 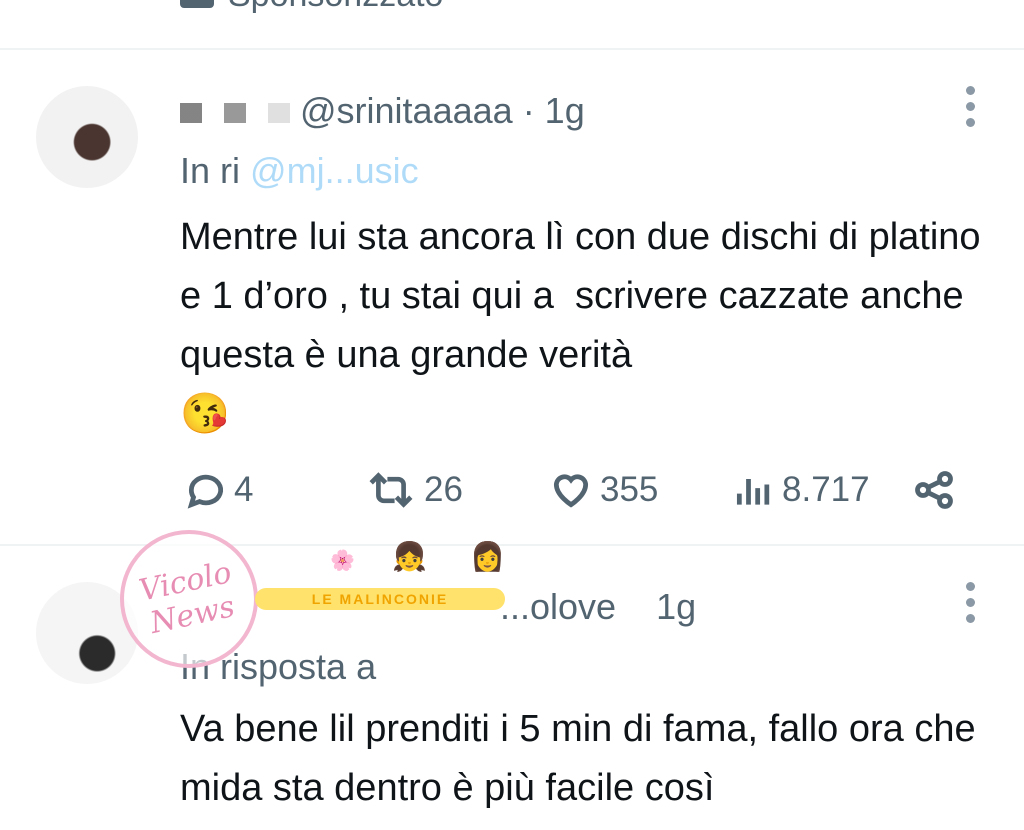 I want to click on tweet-actions: 4 26 355 8.717, so click(x=570, y=490).